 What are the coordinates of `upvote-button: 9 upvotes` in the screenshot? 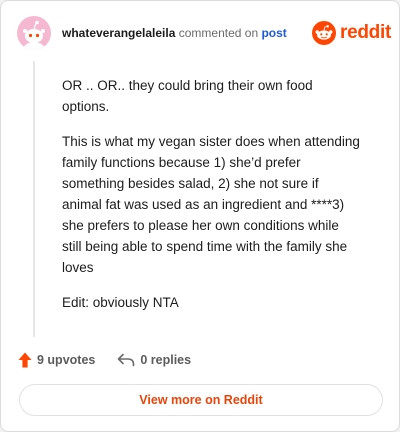 It's located at (56, 360).